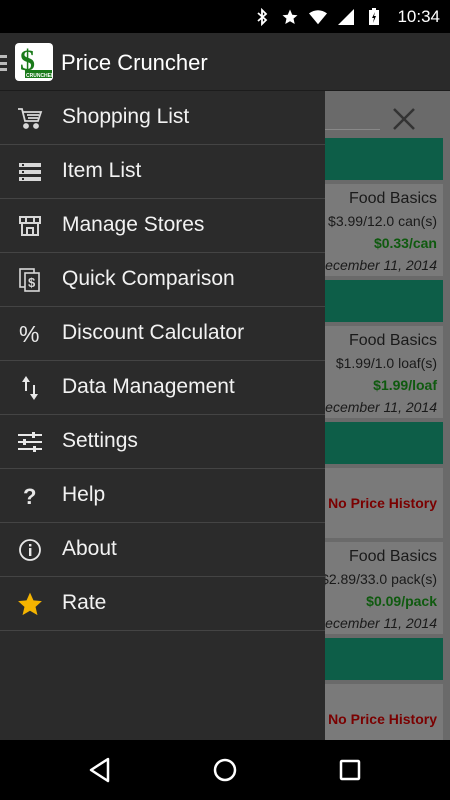 The width and height of the screenshot is (450, 800). I want to click on question-icon: ?, so click(30, 496).